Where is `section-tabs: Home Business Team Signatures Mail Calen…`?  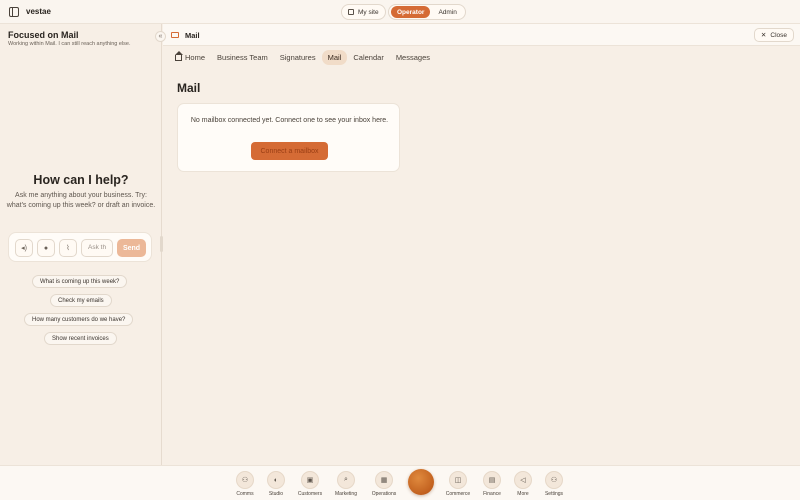
section-tabs: Home Business Team Signatures Mail Calen… is located at coordinates (302, 57).